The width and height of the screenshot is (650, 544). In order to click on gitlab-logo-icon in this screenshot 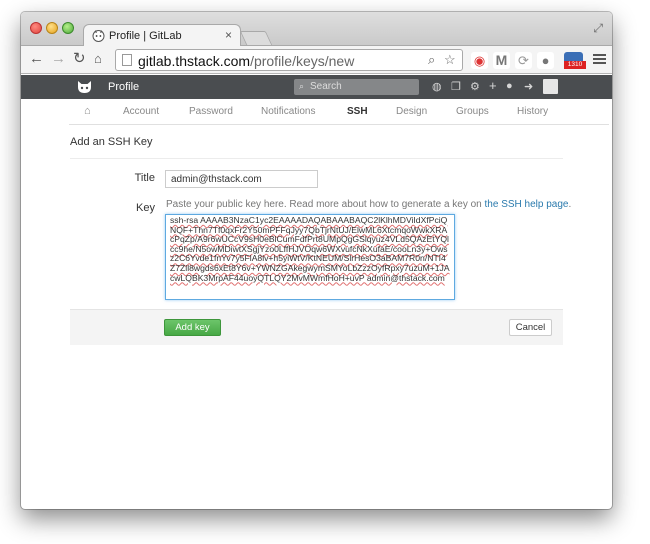, I will do `click(84, 87)`.